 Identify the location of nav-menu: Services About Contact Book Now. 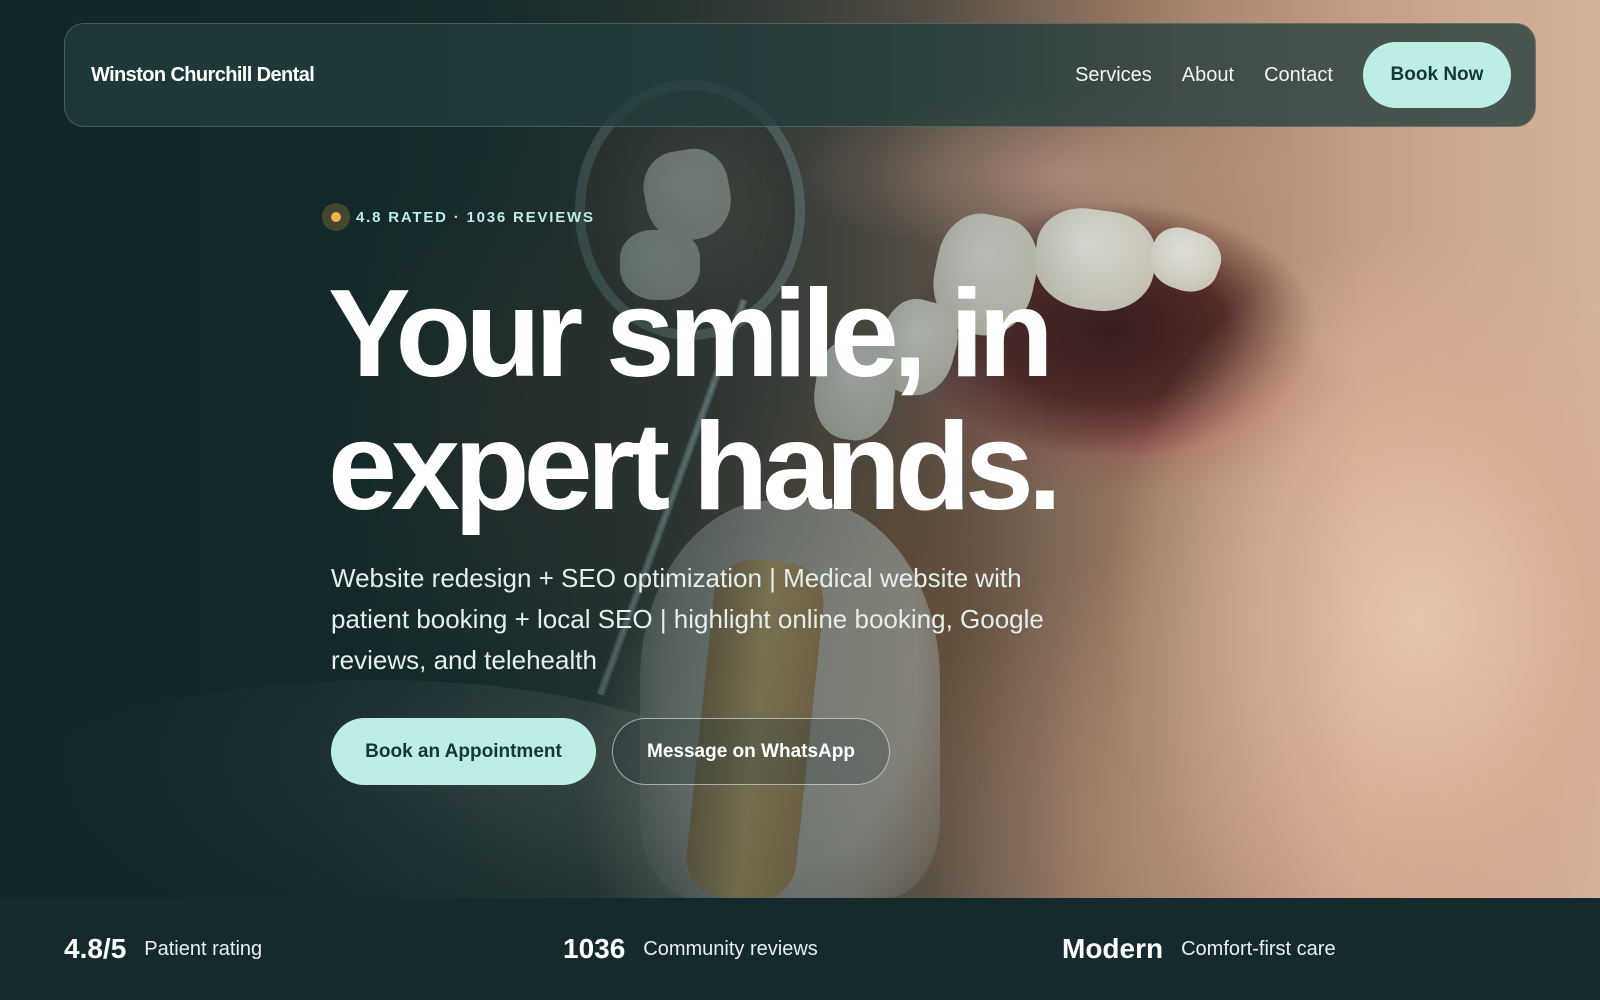
(1293, 75).